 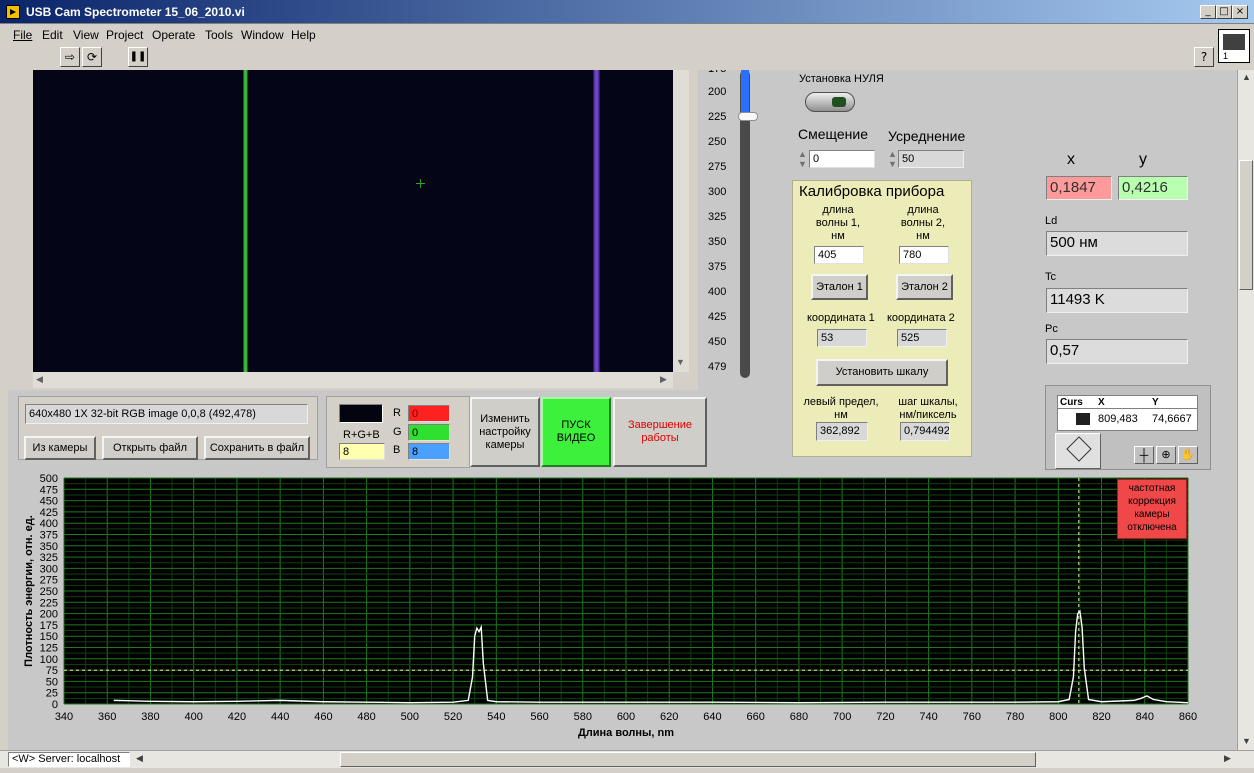 I want to click on rgb-sum-field: 8, so click(x=362, y=451).